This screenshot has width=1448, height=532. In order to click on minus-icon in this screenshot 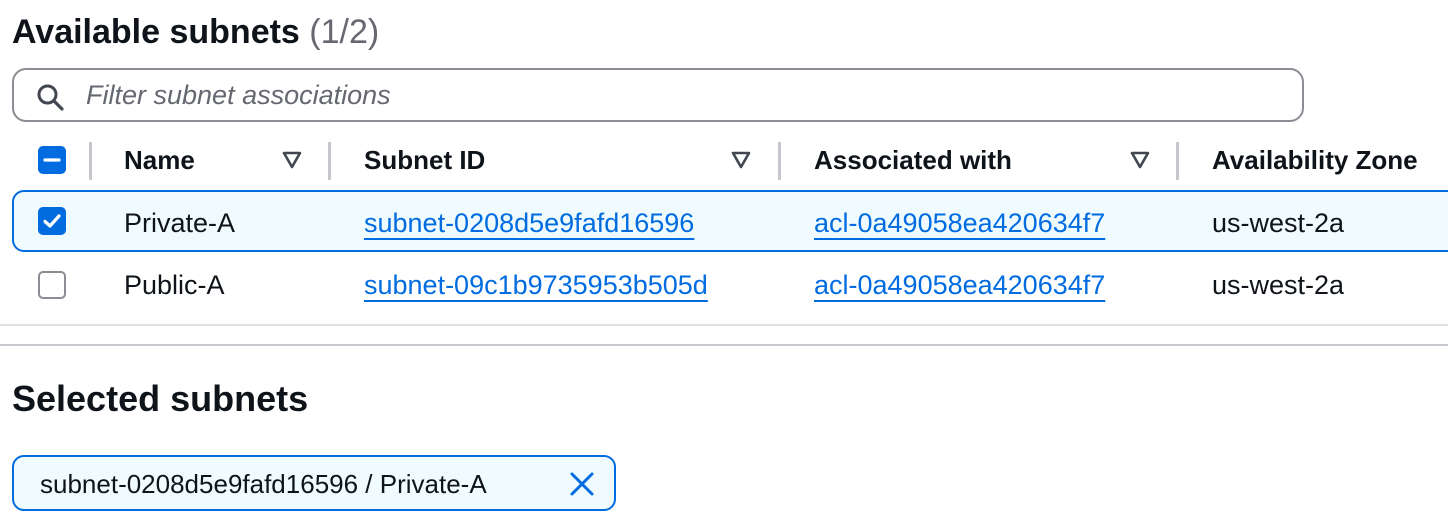, I will do `click(52, 160)`.